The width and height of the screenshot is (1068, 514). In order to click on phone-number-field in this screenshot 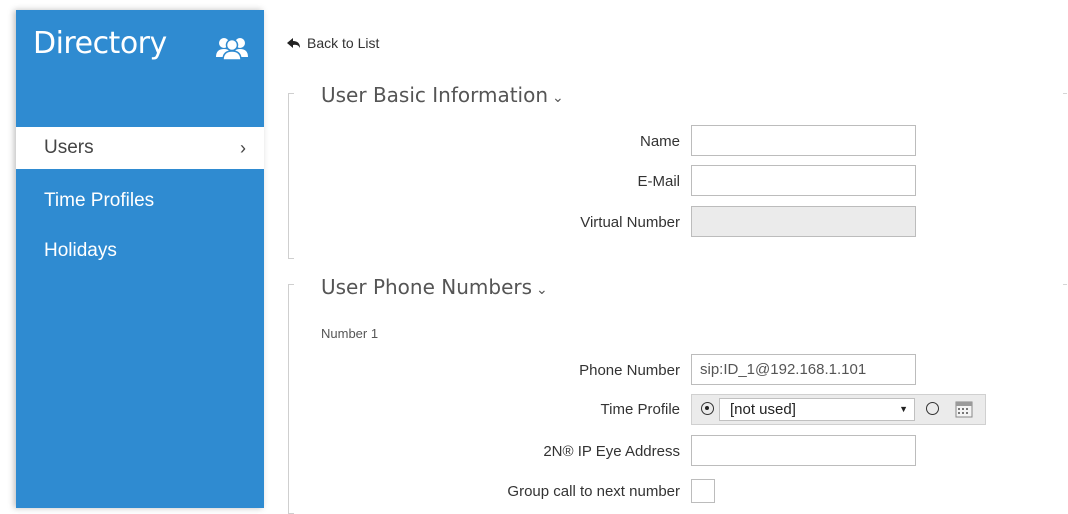, I will do `click(803, 369)`.